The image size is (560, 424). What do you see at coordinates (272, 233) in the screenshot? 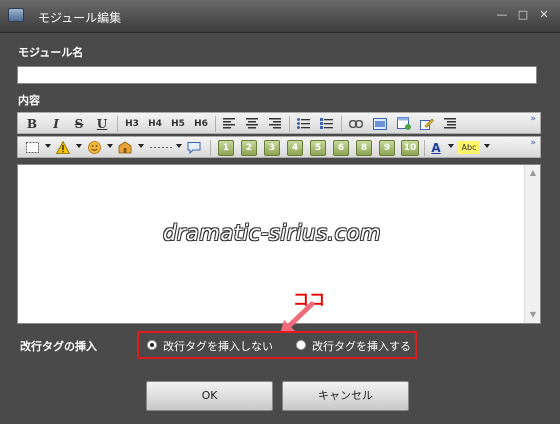
I see `watermark-text: dramatic-sirius.com` at bounding box center [272, 233].